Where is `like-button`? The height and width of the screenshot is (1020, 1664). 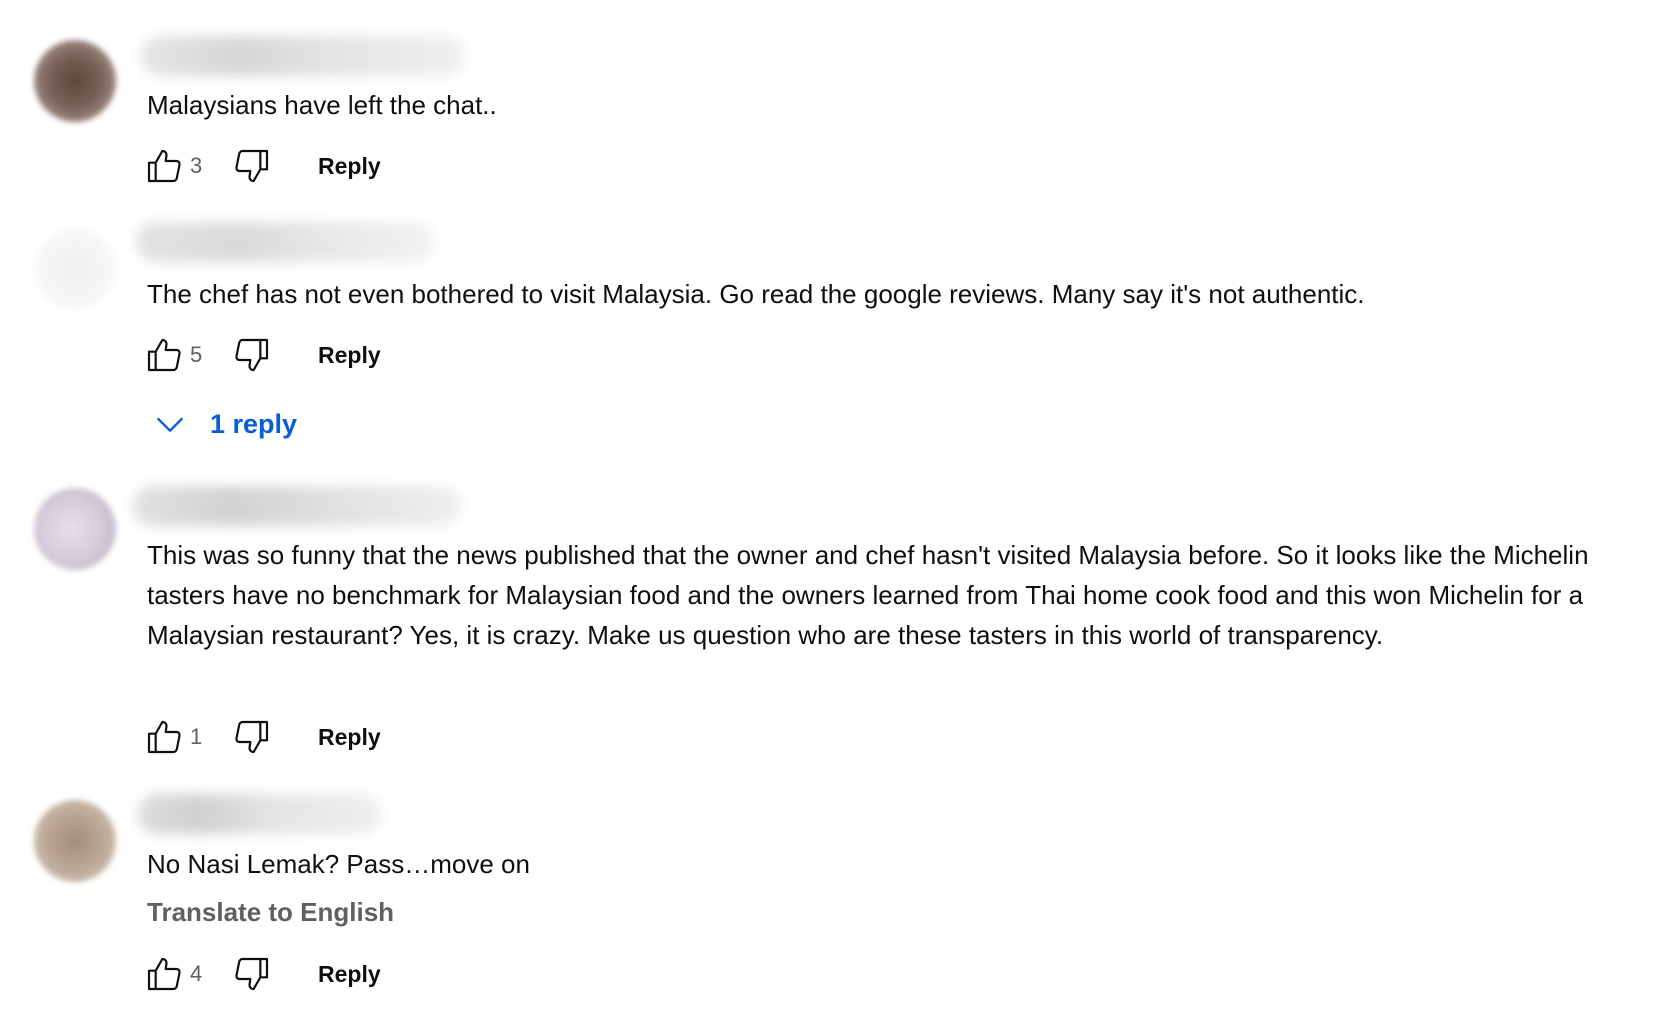 like-button is located at coordinates (164, 974).